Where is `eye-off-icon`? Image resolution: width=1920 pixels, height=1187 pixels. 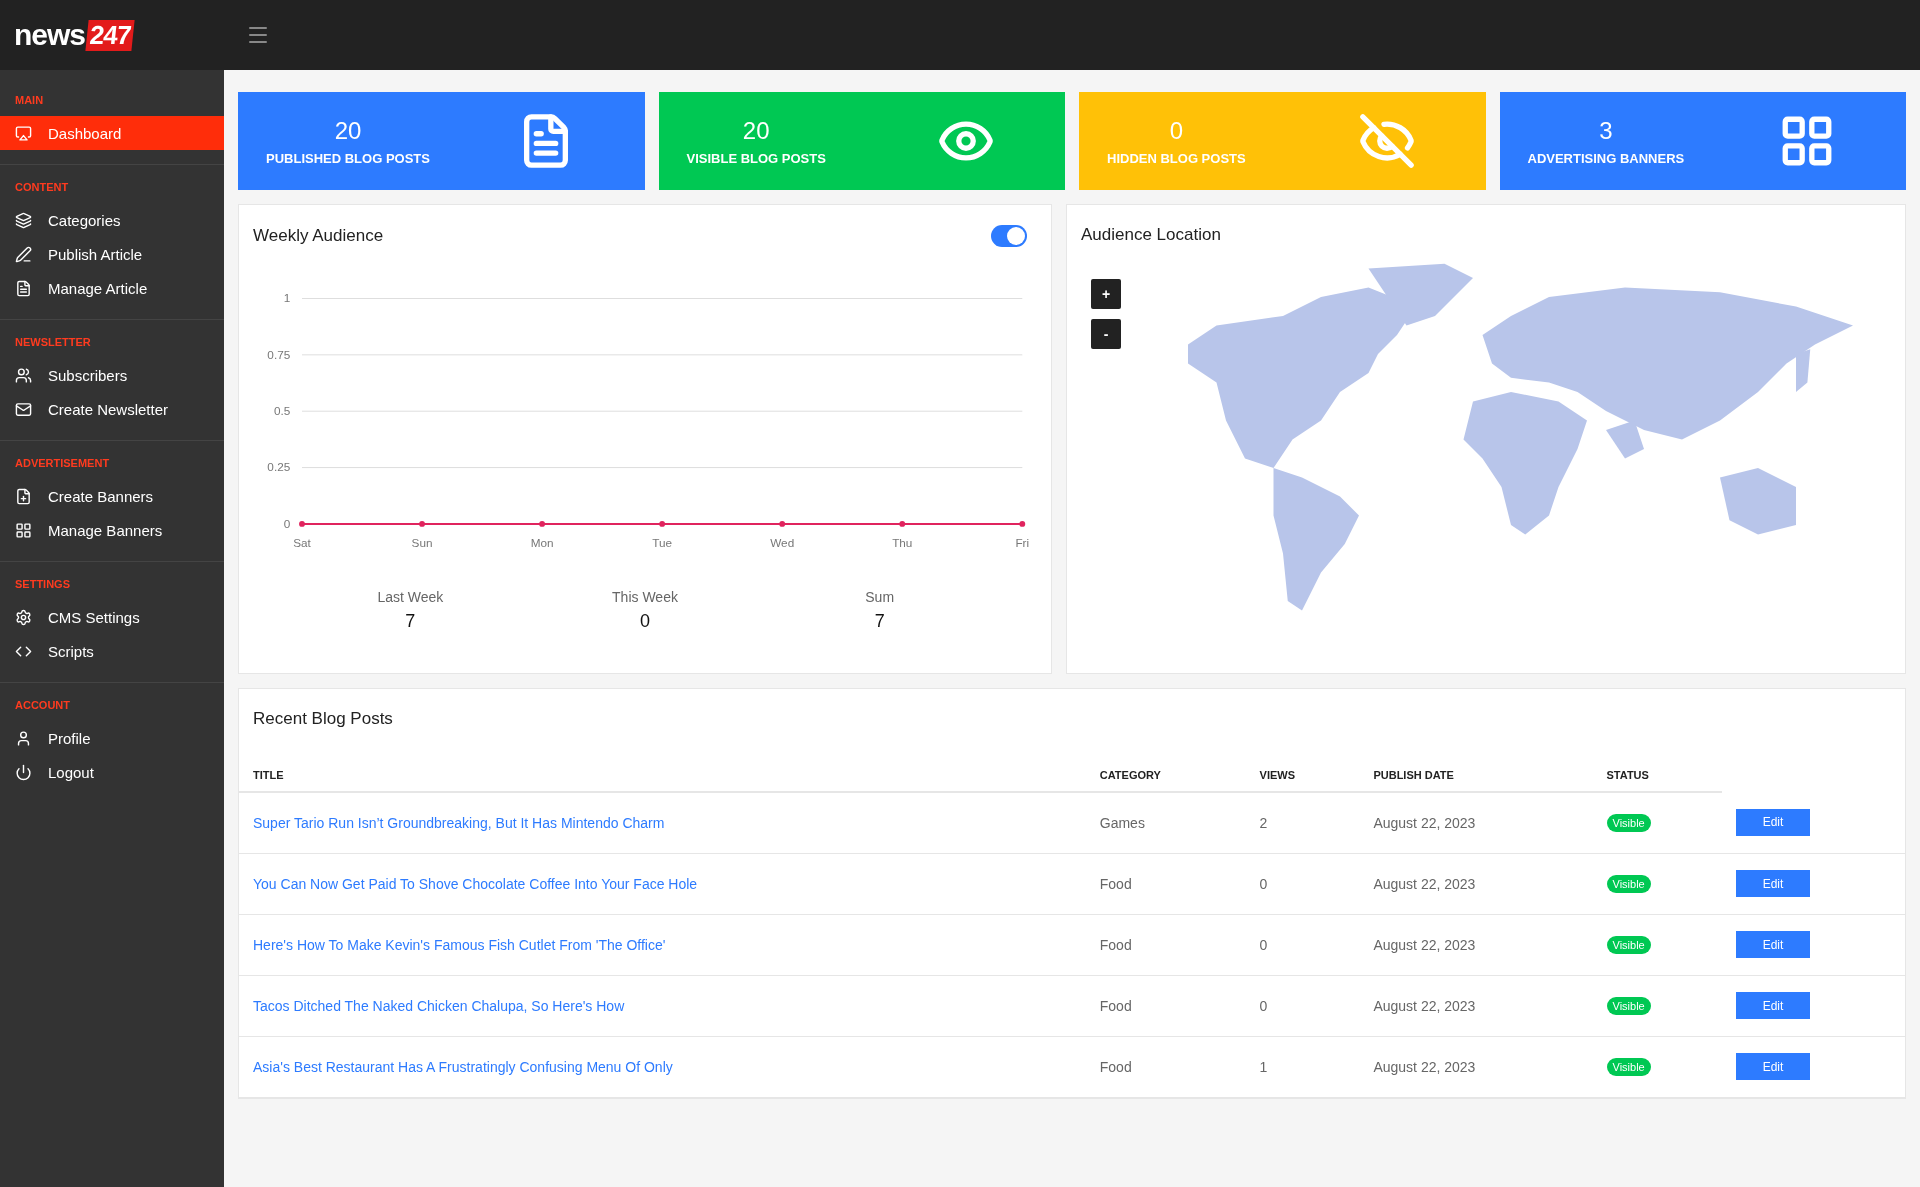
eye-off-icon is located at coordinates (1386, 141).